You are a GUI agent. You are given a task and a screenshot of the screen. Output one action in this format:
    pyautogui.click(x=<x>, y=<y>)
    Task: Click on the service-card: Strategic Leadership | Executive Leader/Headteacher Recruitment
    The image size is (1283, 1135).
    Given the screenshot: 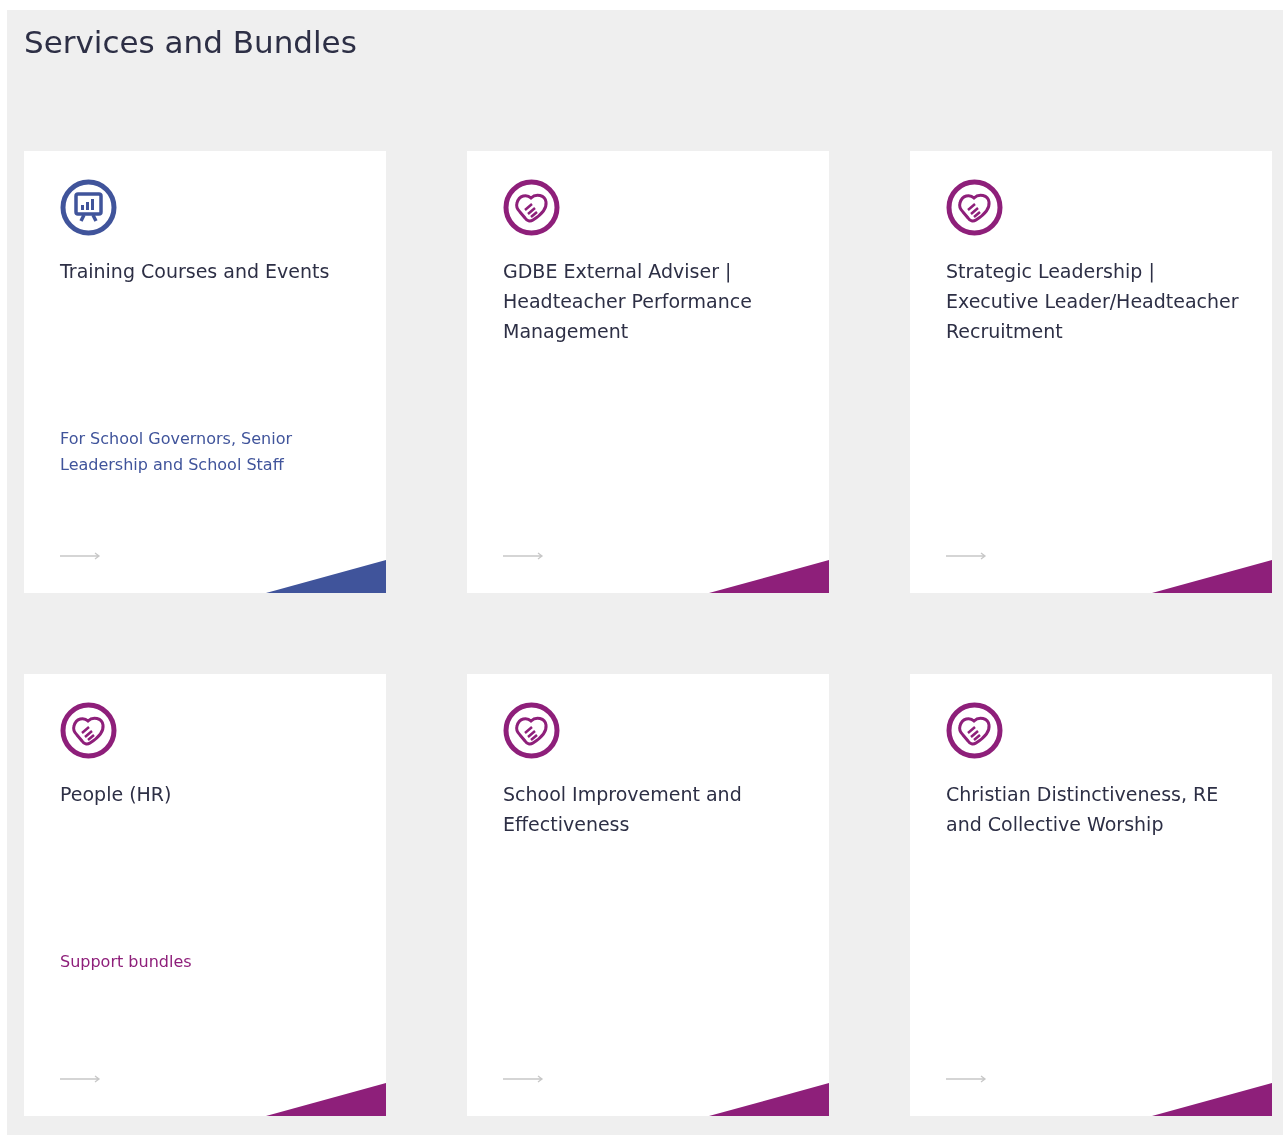 What is the action you would take?
    pyautogui.click(x=1091, y=372)
    